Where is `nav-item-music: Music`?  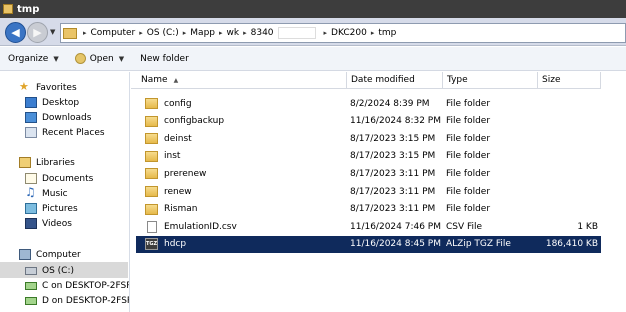
nav-item-music: Music is located at coordinates (46, 193).